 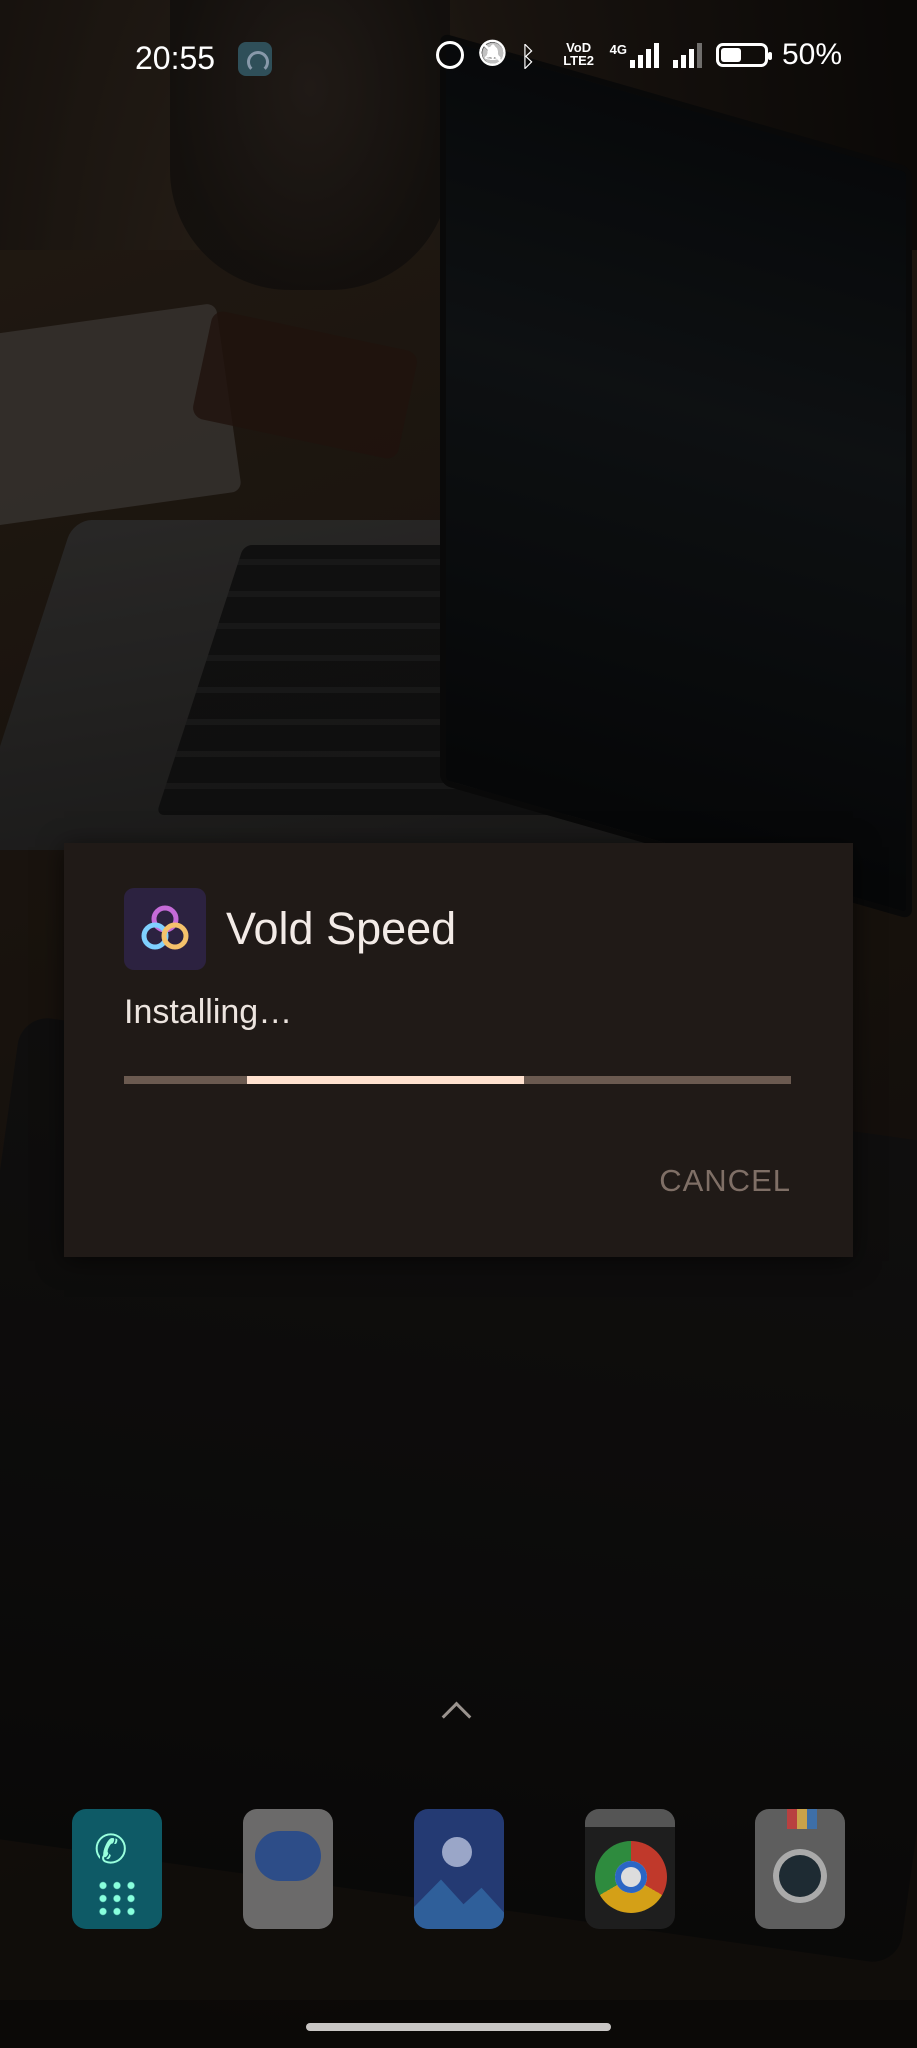 What do you see at coordinates (255, 59) in the screenshot?
I see `notification-app-icon` at bounding box center [255, 59].